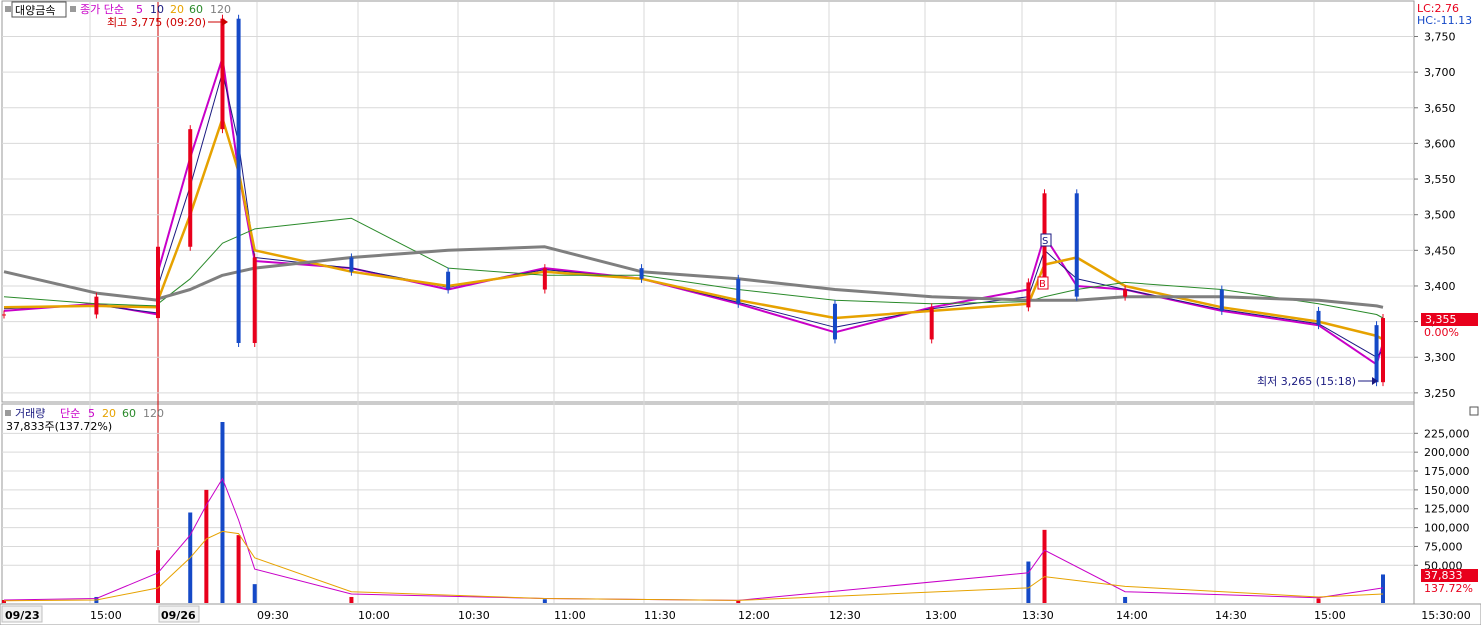 The height and width of the screenshot is (628, 1481). I want to click on price-tick-label: 3,400, so click(1440, 286).